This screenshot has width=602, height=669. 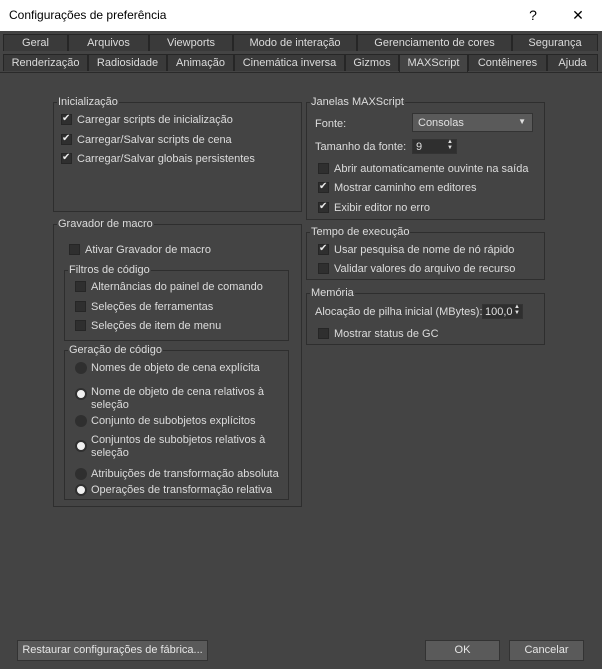 I want to click on filter-command-panel-checkbox, so click(x=80, y=286).